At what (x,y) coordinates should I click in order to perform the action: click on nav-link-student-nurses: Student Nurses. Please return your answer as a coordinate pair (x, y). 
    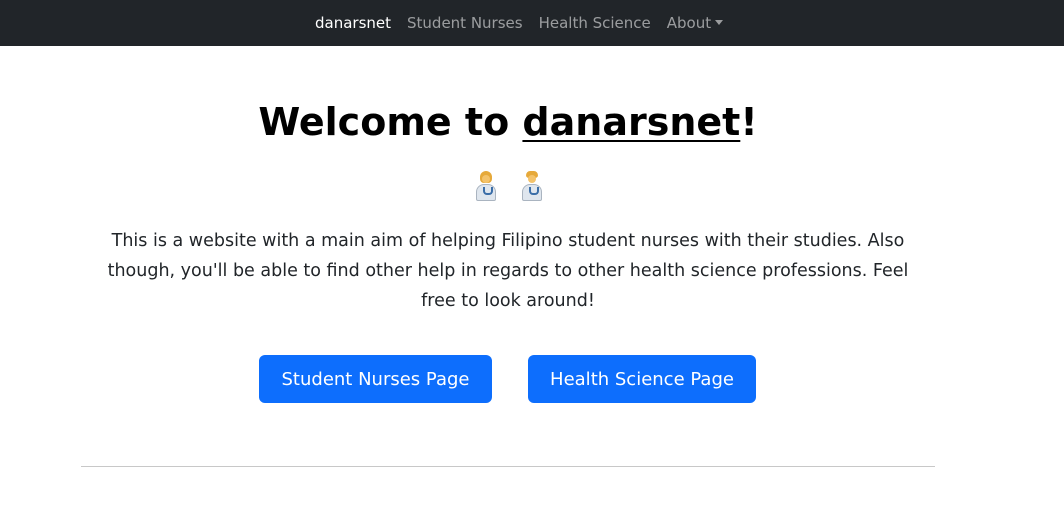
    Looking at the image, I should click on (465, 23).